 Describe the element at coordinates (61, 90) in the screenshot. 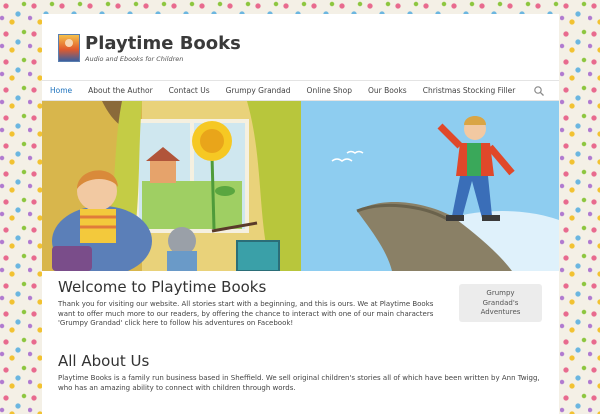

I see `nav-item-home: Home` at that location.